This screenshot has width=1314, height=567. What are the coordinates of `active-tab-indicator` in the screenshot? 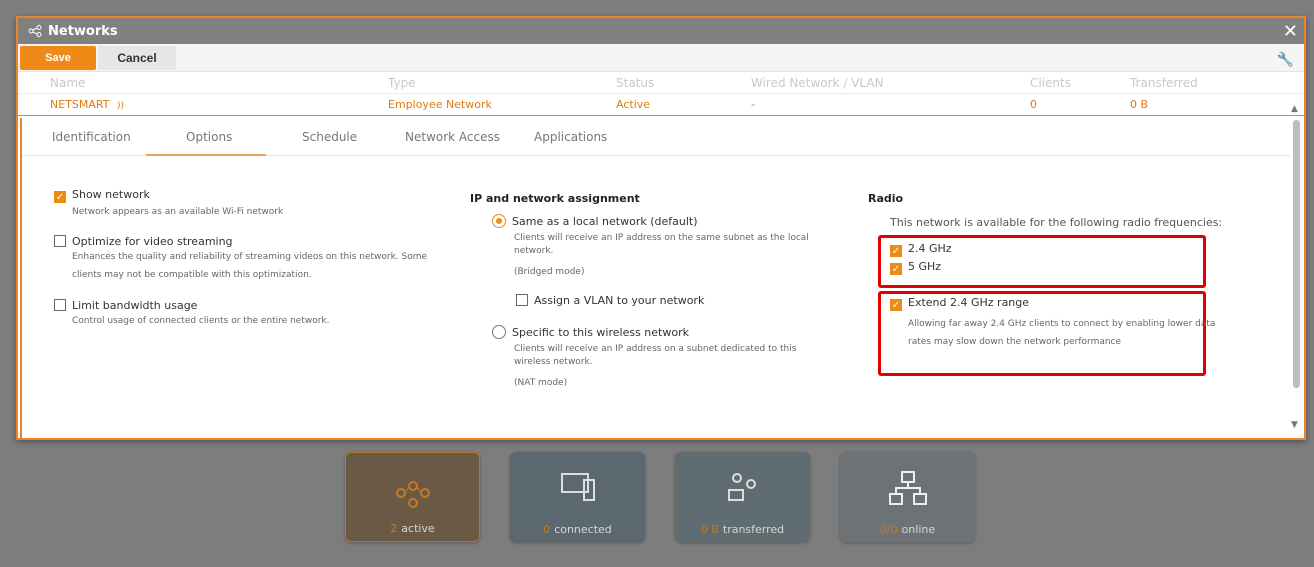 It's located at (206, 155).